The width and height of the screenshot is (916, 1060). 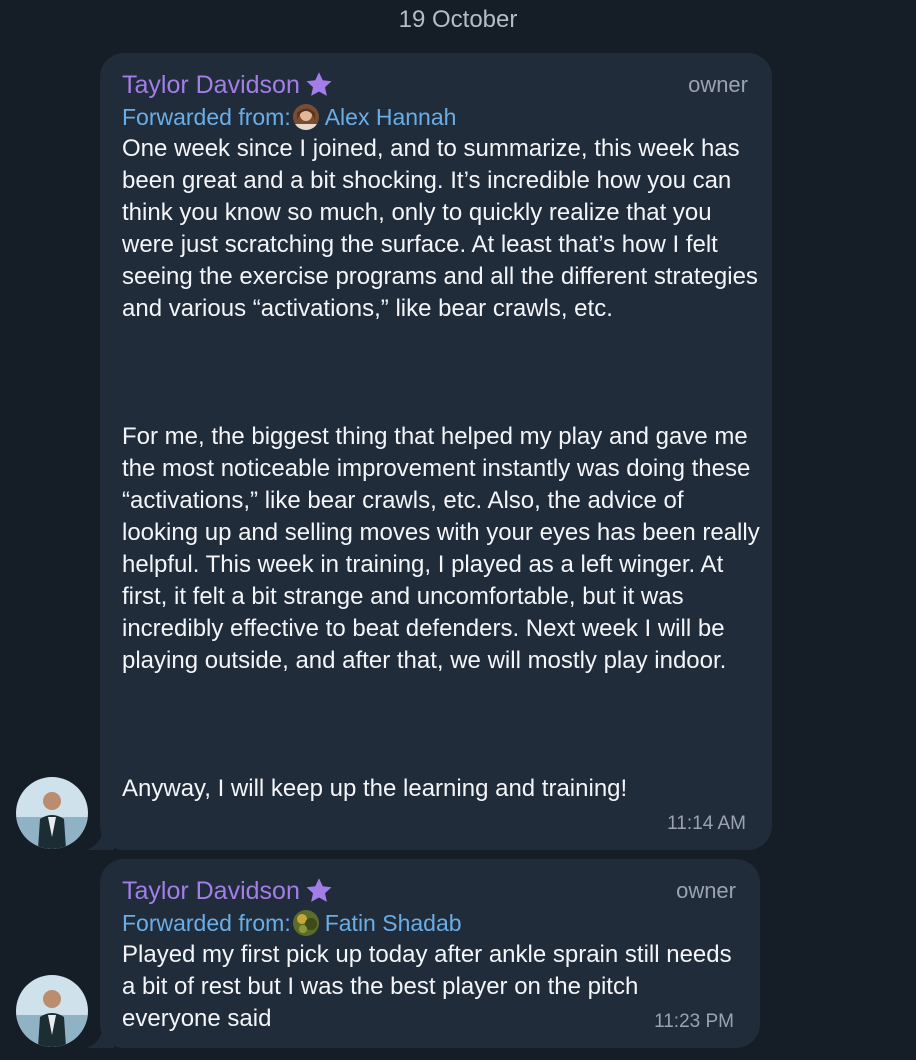 I want to click on forwarded-row: Forwarded from: Alex Hannah, so click(x=289, y=117).